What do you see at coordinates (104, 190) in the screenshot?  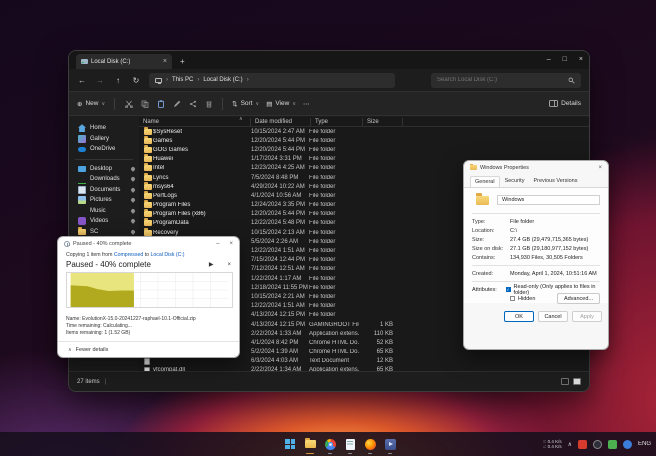 I see `sidebar-item: Documents` at bounding box center [104, 190].